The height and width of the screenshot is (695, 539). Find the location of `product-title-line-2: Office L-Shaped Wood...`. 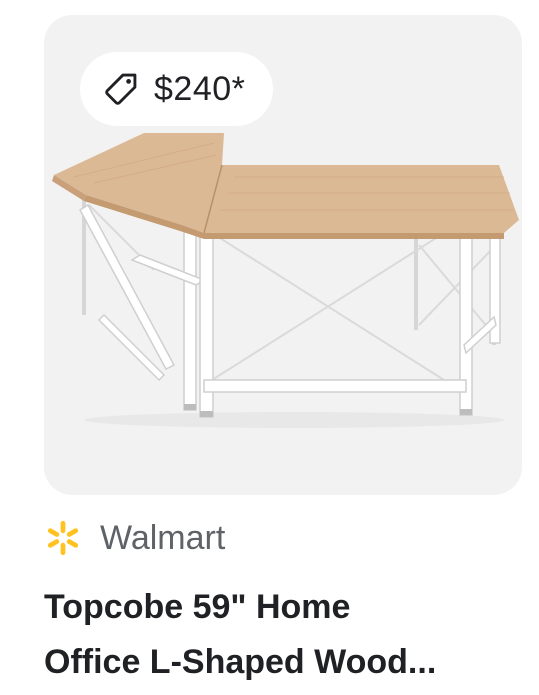

product-title-line-2: Office L-Shaped Wood... is located at coordinates (240, 662).